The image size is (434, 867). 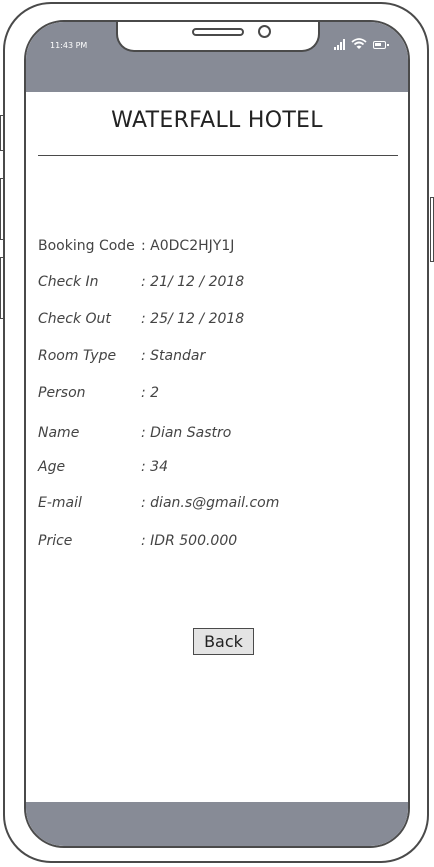 I want to click on detail-label: Person, so click(x=62, y=393).